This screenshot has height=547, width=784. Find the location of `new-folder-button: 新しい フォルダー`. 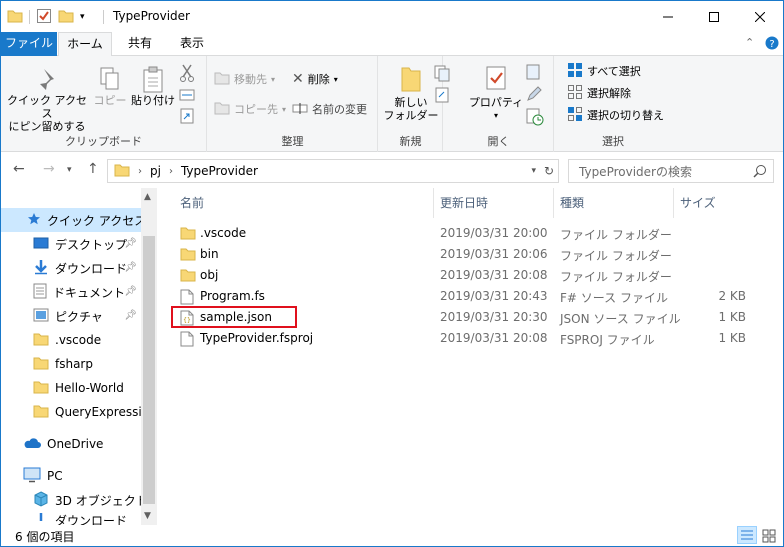

new-folder-button: 新しい フォルダー is located at coordinates (411, 93).